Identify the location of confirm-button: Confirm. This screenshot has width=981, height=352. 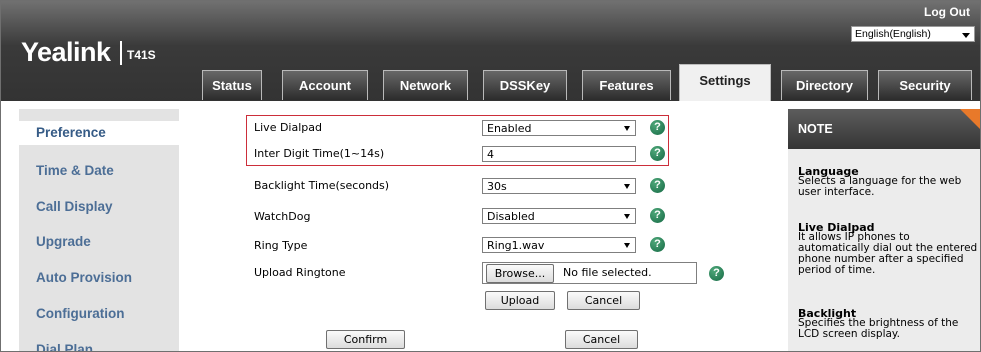
(365, 339).